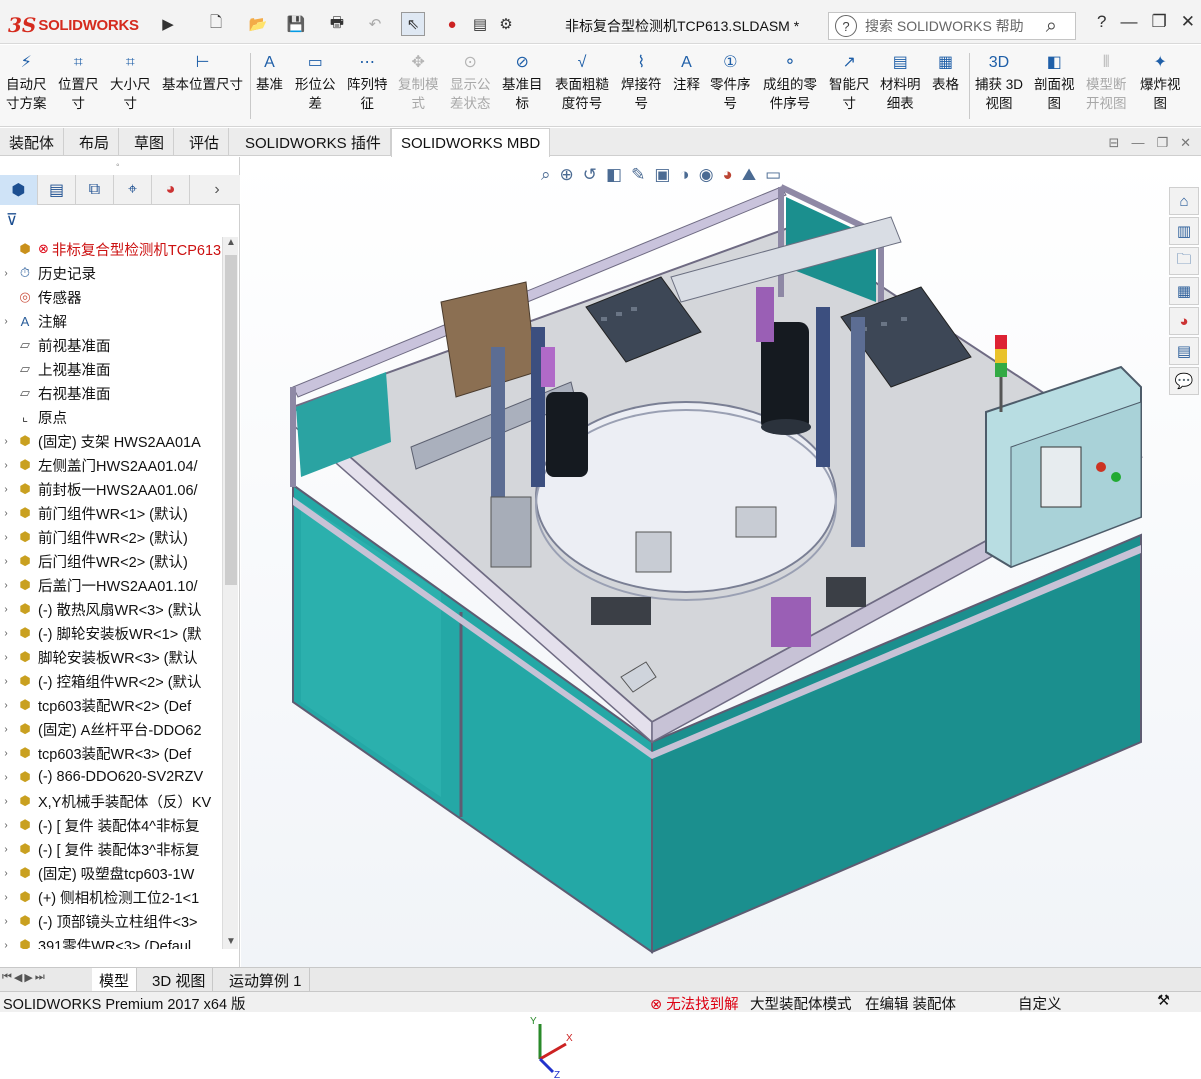 Image resolution: width=1201 pixels, height=1079 pixels. I want to click on tree-node: › ⬢ (固定) A丝杆平台-DDO62, so click(111, 729).